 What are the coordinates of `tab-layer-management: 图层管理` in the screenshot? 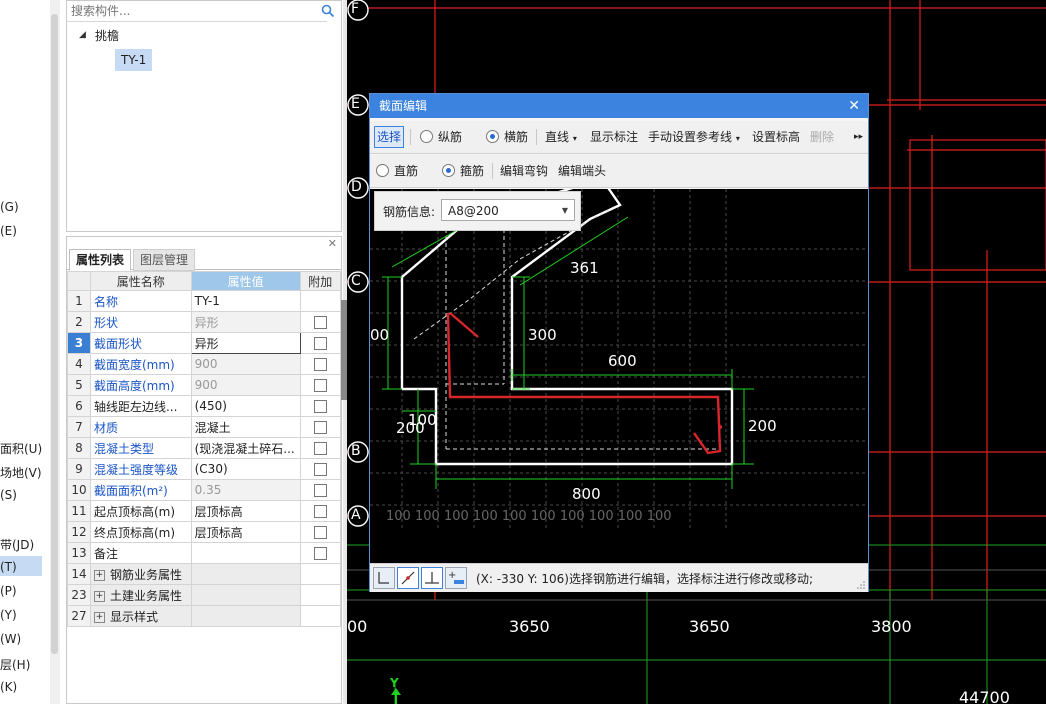 It's located at (164, 260).